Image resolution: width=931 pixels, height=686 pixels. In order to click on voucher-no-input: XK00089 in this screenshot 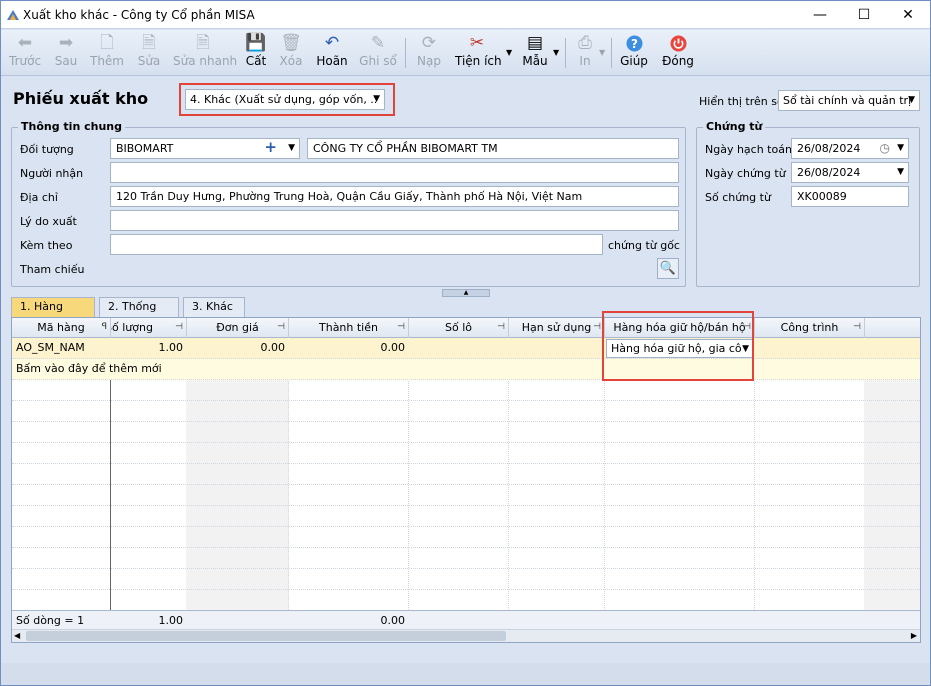, I will do `click(850, 196)`.